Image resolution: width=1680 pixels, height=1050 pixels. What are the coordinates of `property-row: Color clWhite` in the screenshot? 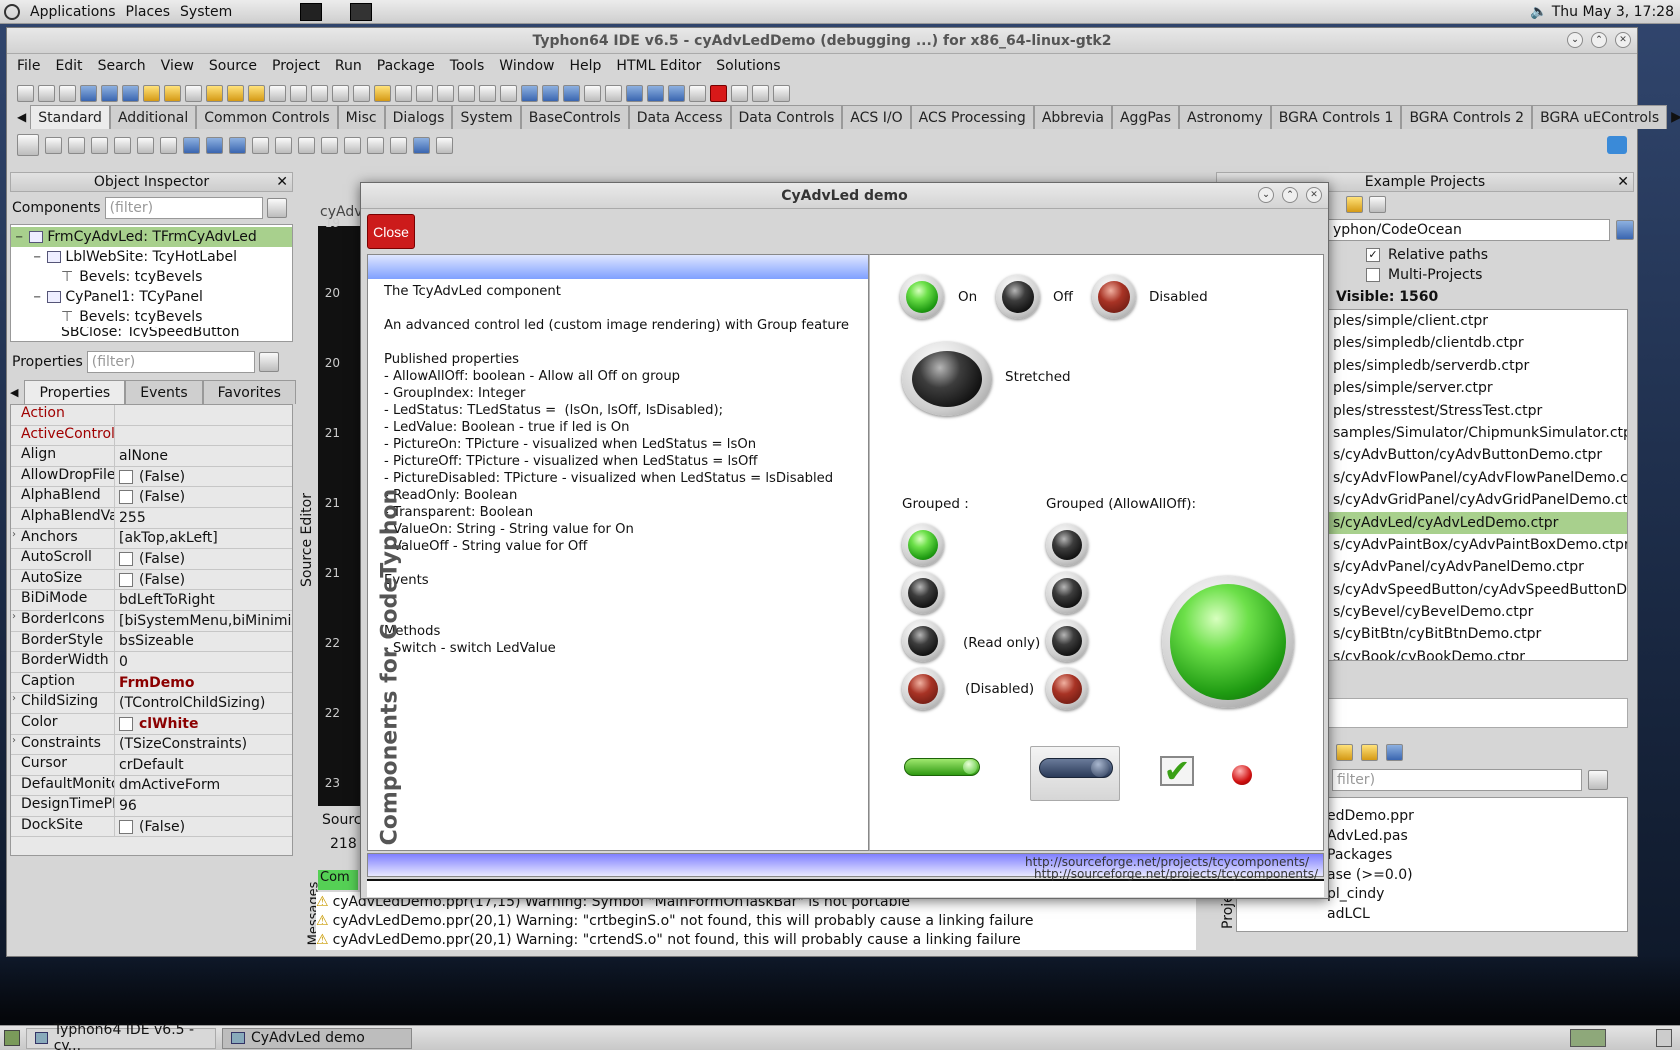 It's located at (151, 724).